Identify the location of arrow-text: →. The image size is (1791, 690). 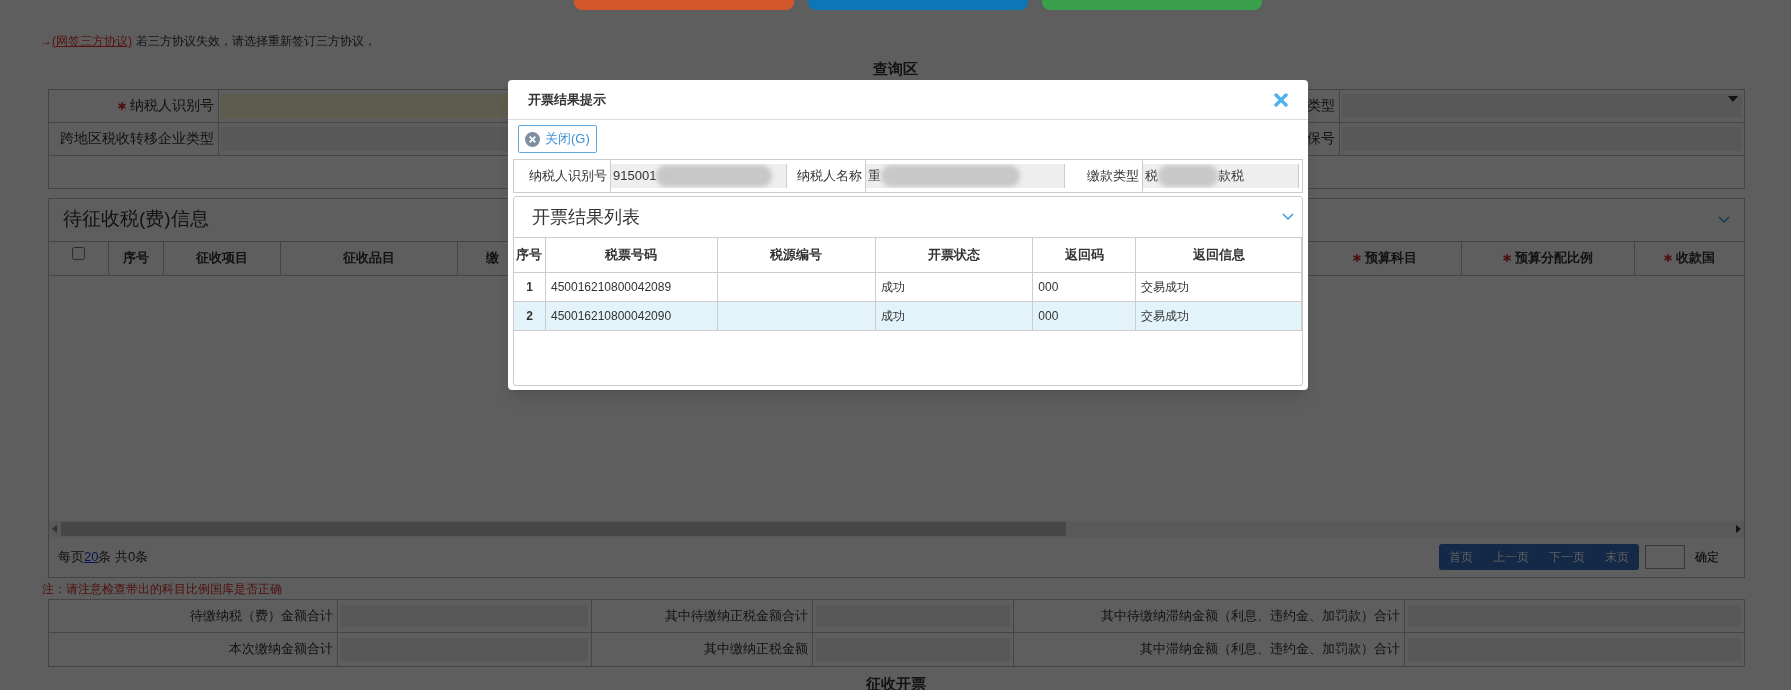
(46, 41).